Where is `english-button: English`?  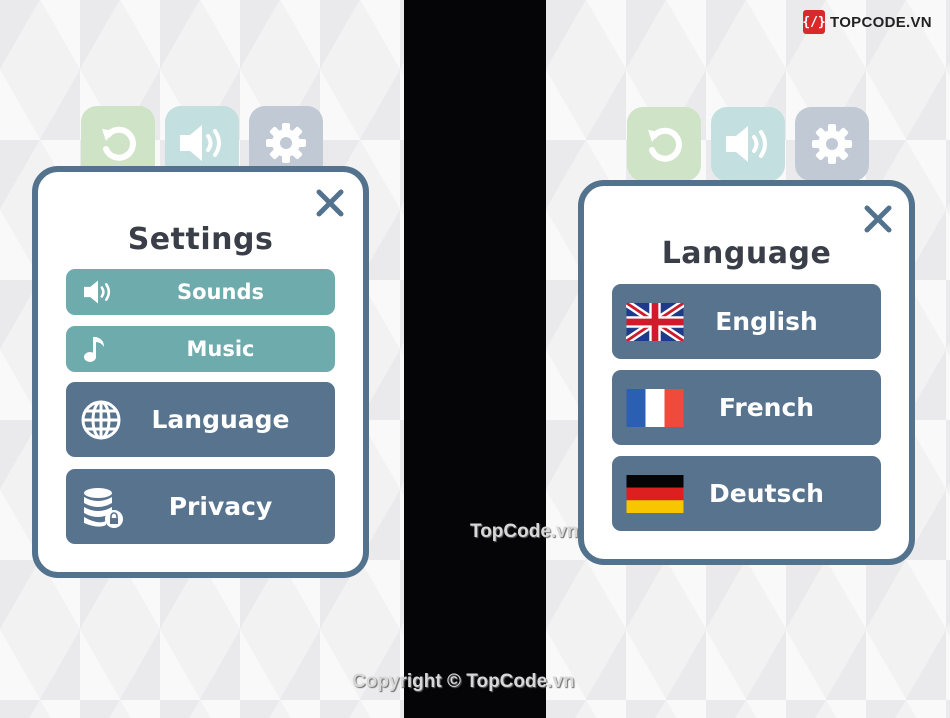
english-button: English is located at coordinates (746, 321).